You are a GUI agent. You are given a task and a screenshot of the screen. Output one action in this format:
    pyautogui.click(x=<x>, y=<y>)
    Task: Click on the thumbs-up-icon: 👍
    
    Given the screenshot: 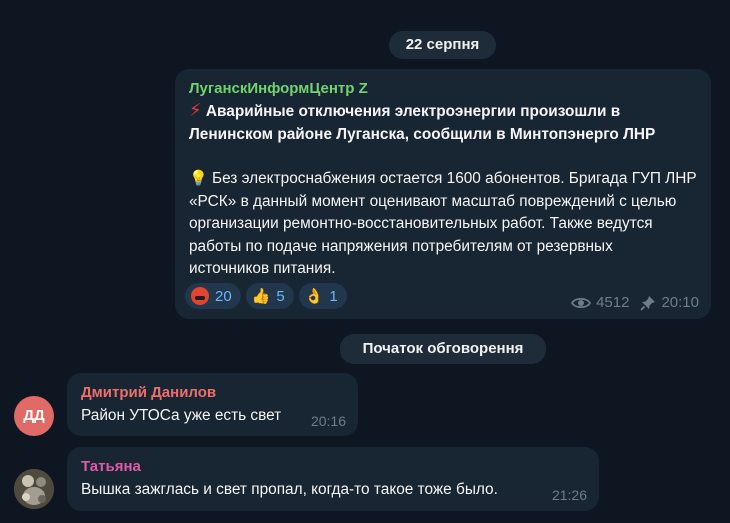 What is the action you would take?
    pyautogui.click(x=261, y=296)
    